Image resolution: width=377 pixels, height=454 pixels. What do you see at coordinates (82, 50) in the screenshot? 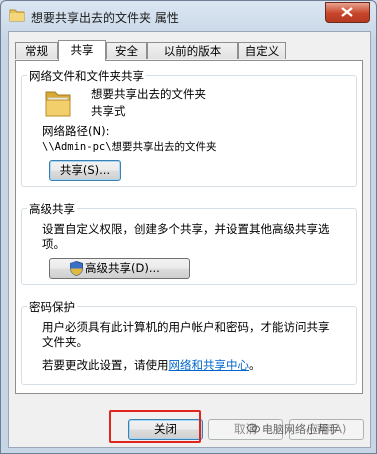
I see `tab-sharing: 共享` at bounding box center [82, 50].